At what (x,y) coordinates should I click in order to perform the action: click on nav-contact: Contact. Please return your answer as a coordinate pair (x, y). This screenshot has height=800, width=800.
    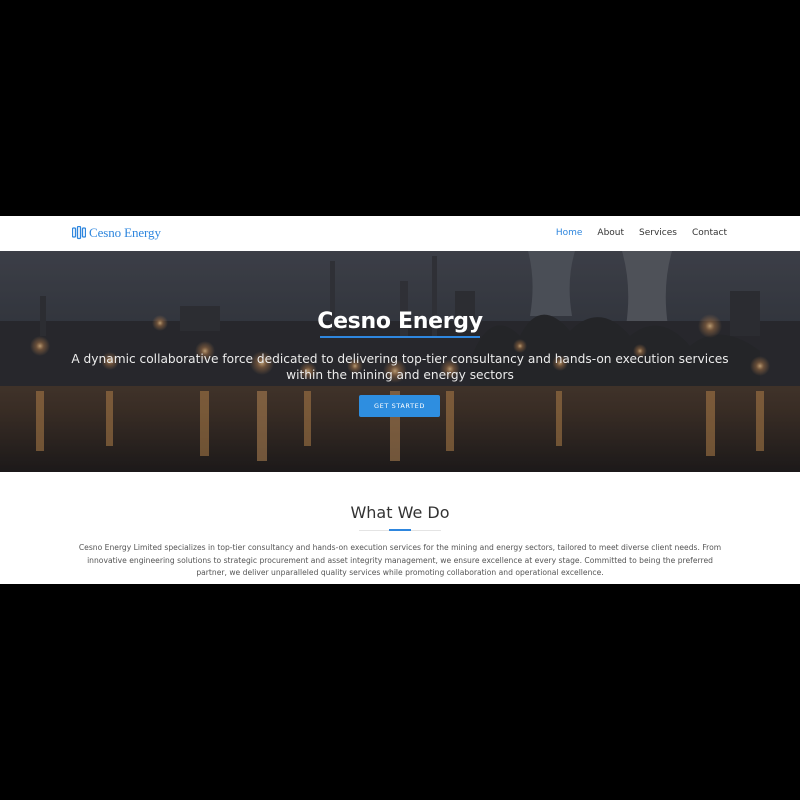
    Looking at the image, I should click on (709, 233).